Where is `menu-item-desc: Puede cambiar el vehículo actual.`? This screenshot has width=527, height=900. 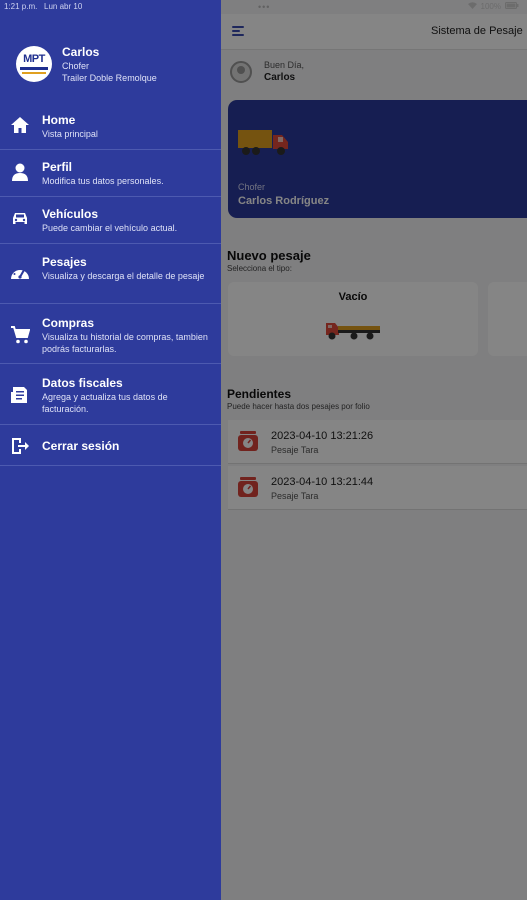 menu-item-desc: Puede cambiar el vehículo actual. is located at coordinates (110, 228).